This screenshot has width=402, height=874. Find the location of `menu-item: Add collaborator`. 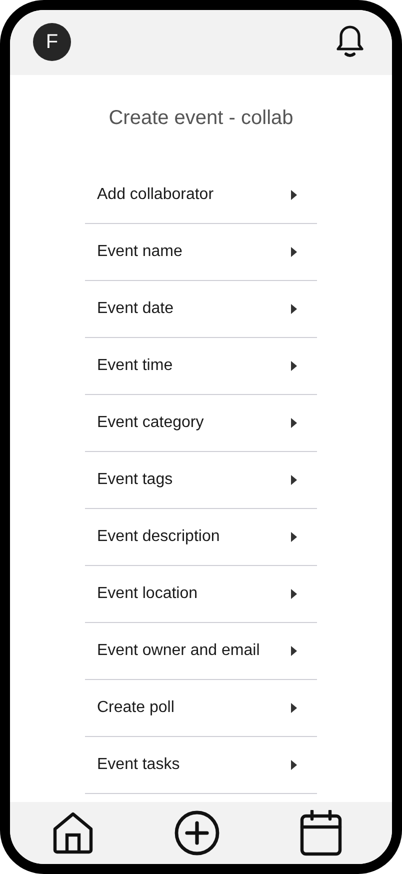

menu-item: Add collaborator is located at coordinates (201, 195).